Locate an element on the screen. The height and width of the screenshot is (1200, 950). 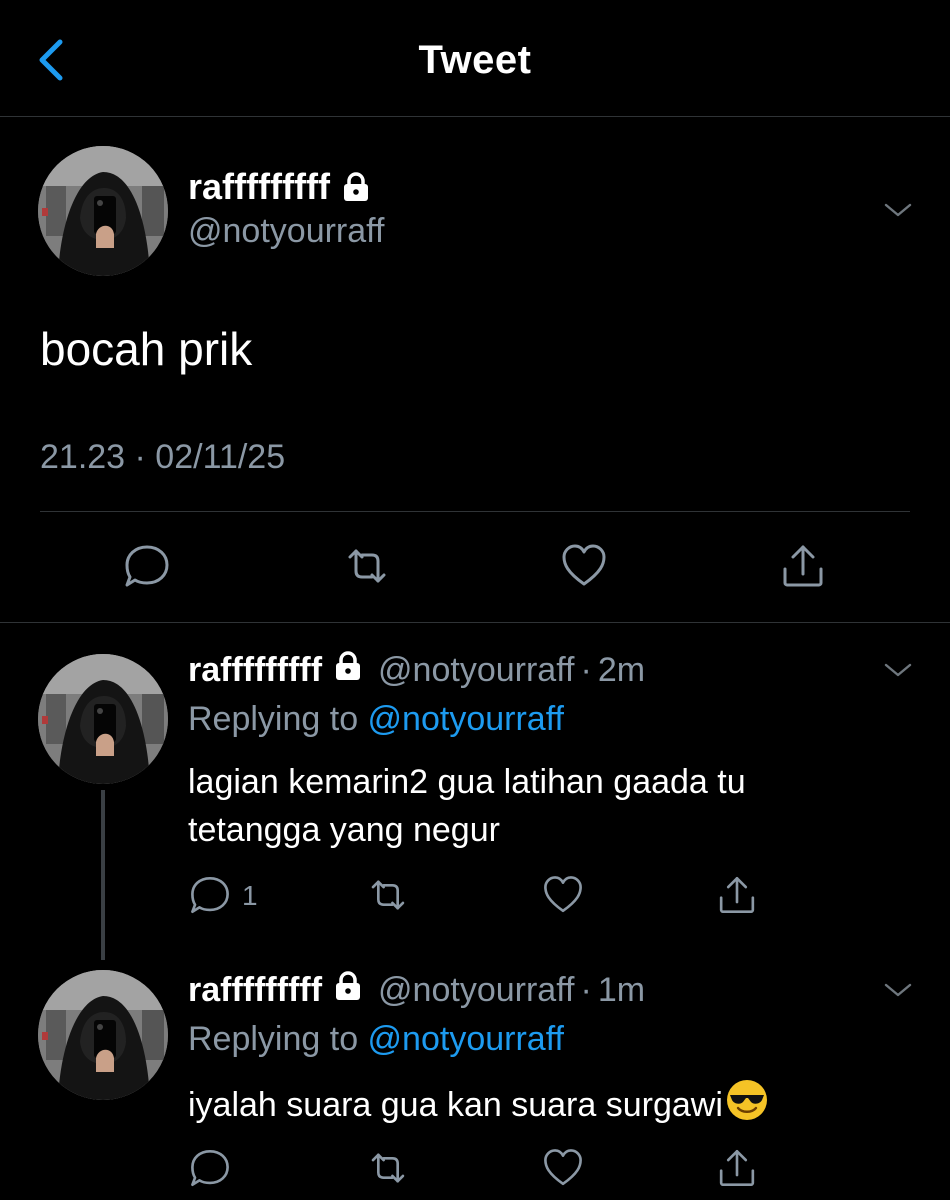
reply-text: iyalah suara gua kan suara surgawi is located at coordinates (538, 1106).